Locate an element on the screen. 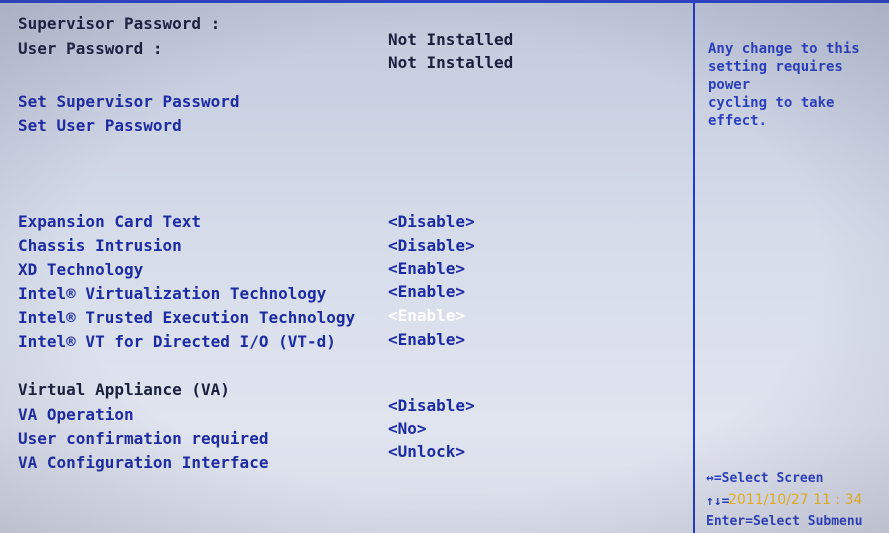 Image resolution: width=889 pixels, height=533 pixels. setting-chassis-intrusion: Chassis Intrusion is located at coordinates (100, 246).